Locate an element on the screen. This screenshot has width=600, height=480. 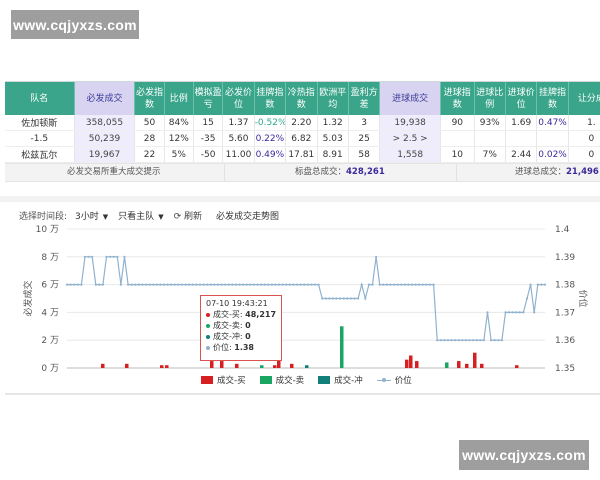
hedge-bar is located at coordinates (307, 366).